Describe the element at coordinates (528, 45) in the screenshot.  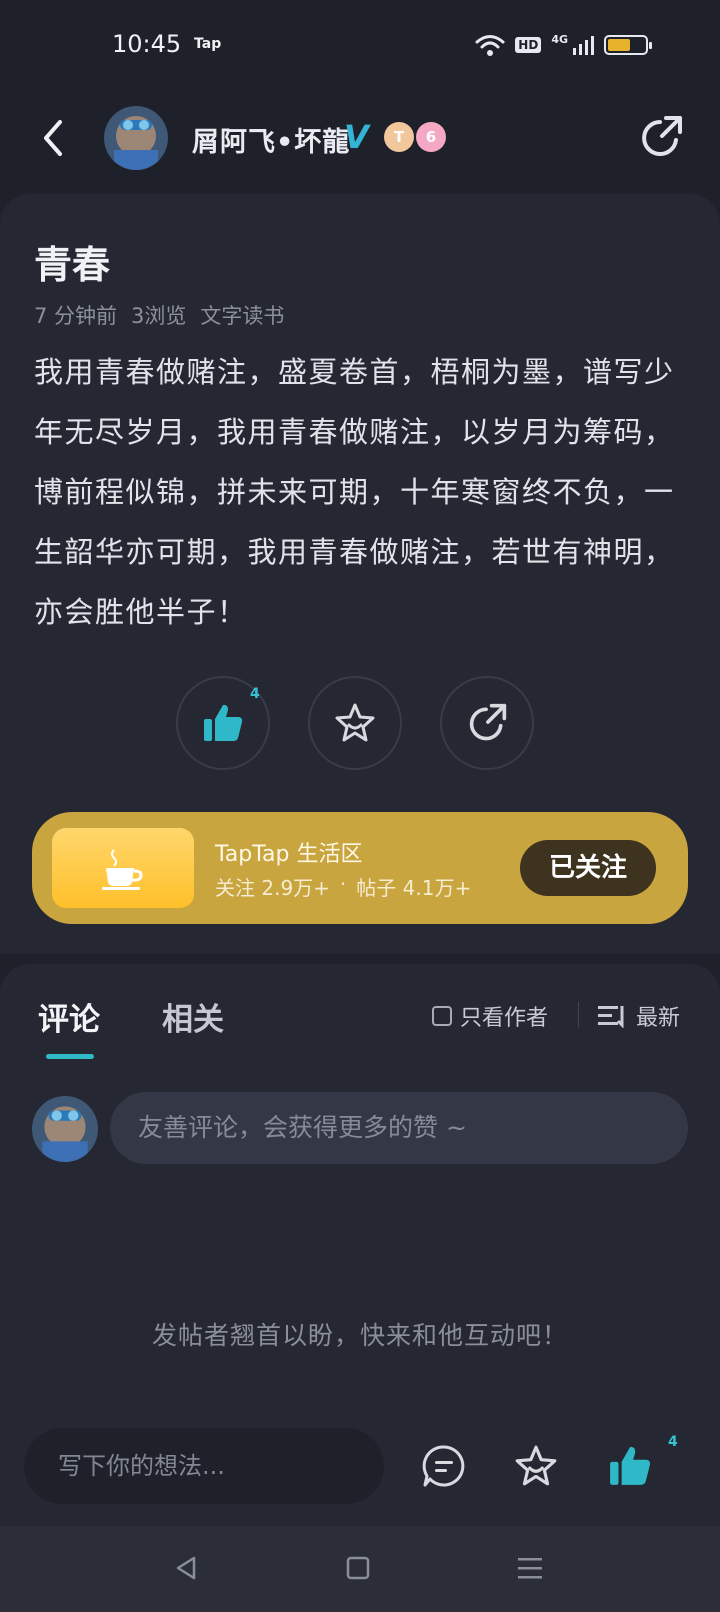
I see `hd-badge: HD` at that location.